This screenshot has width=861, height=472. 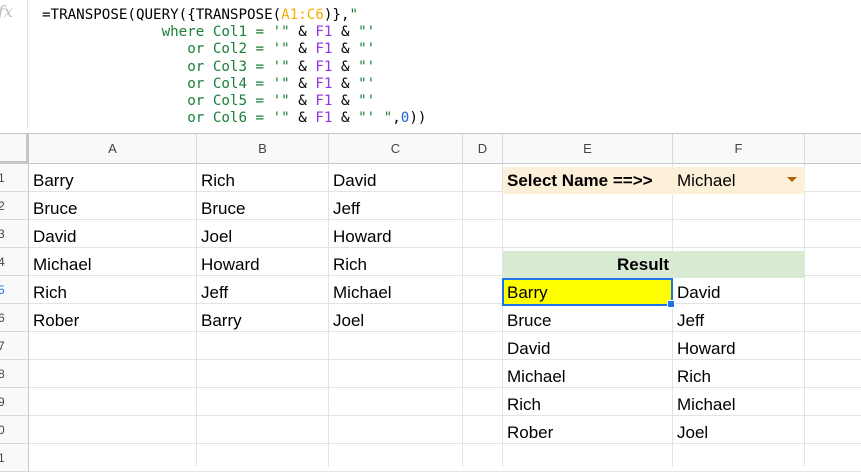 What do you see at coordinates (113, 149) in the screenshot?
I see `column-header-a: A` at bounding box center [113, 149].